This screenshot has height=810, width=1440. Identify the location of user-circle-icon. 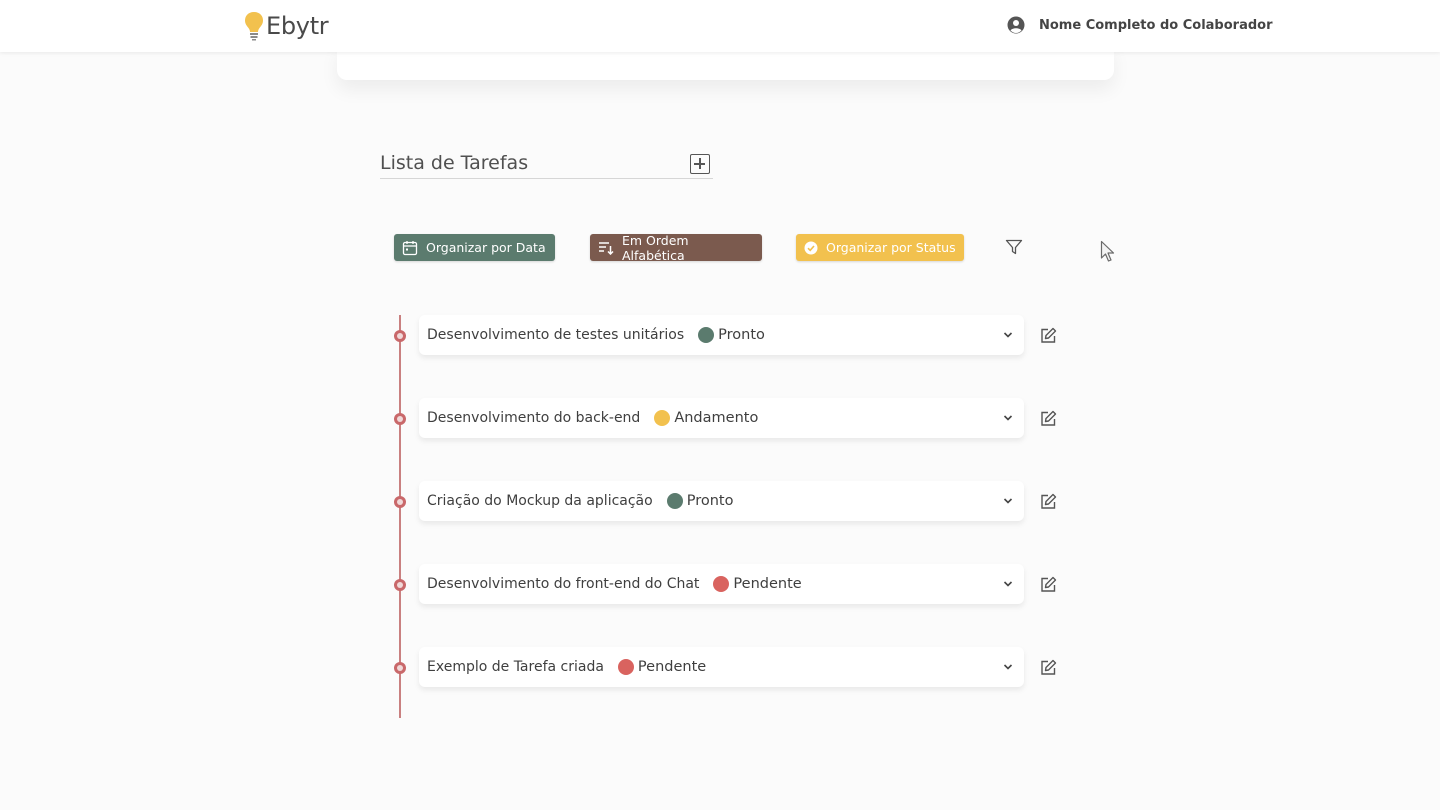
(1016, 25).